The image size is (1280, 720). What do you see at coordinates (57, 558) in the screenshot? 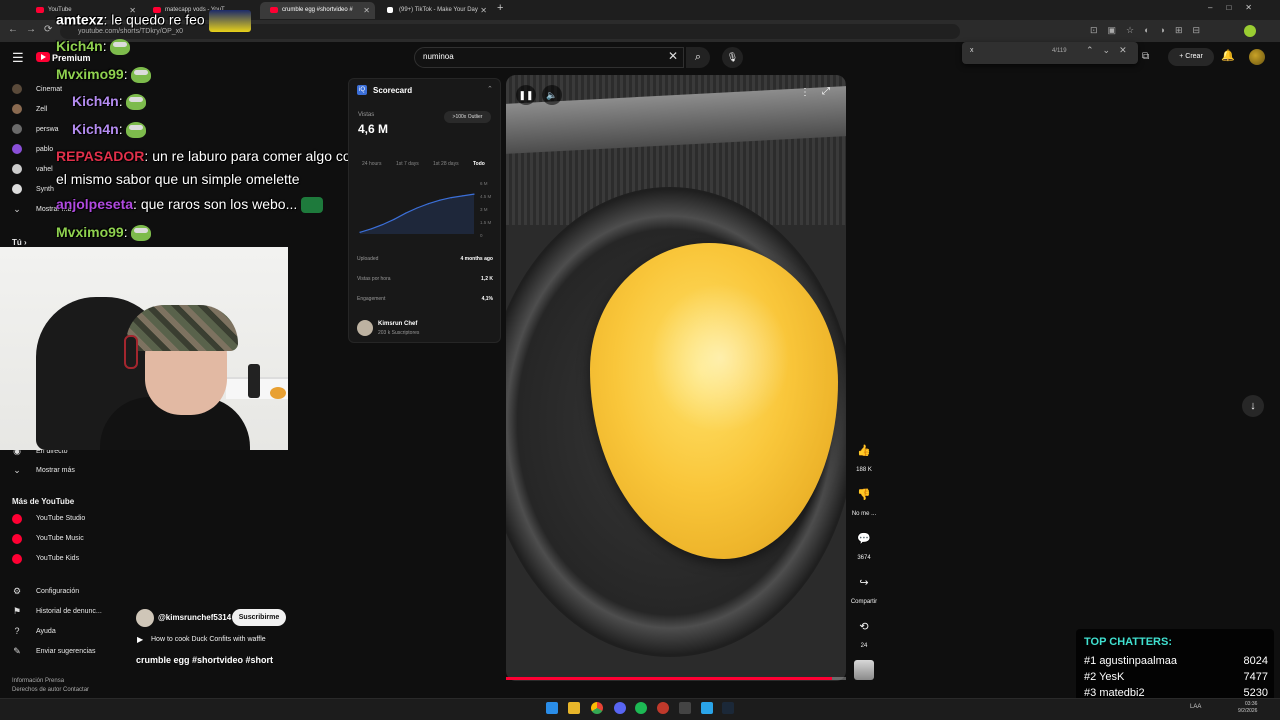
I see `sidebar-item-youtube-kids: YouTube Kids` at bounding box center [57, 558].